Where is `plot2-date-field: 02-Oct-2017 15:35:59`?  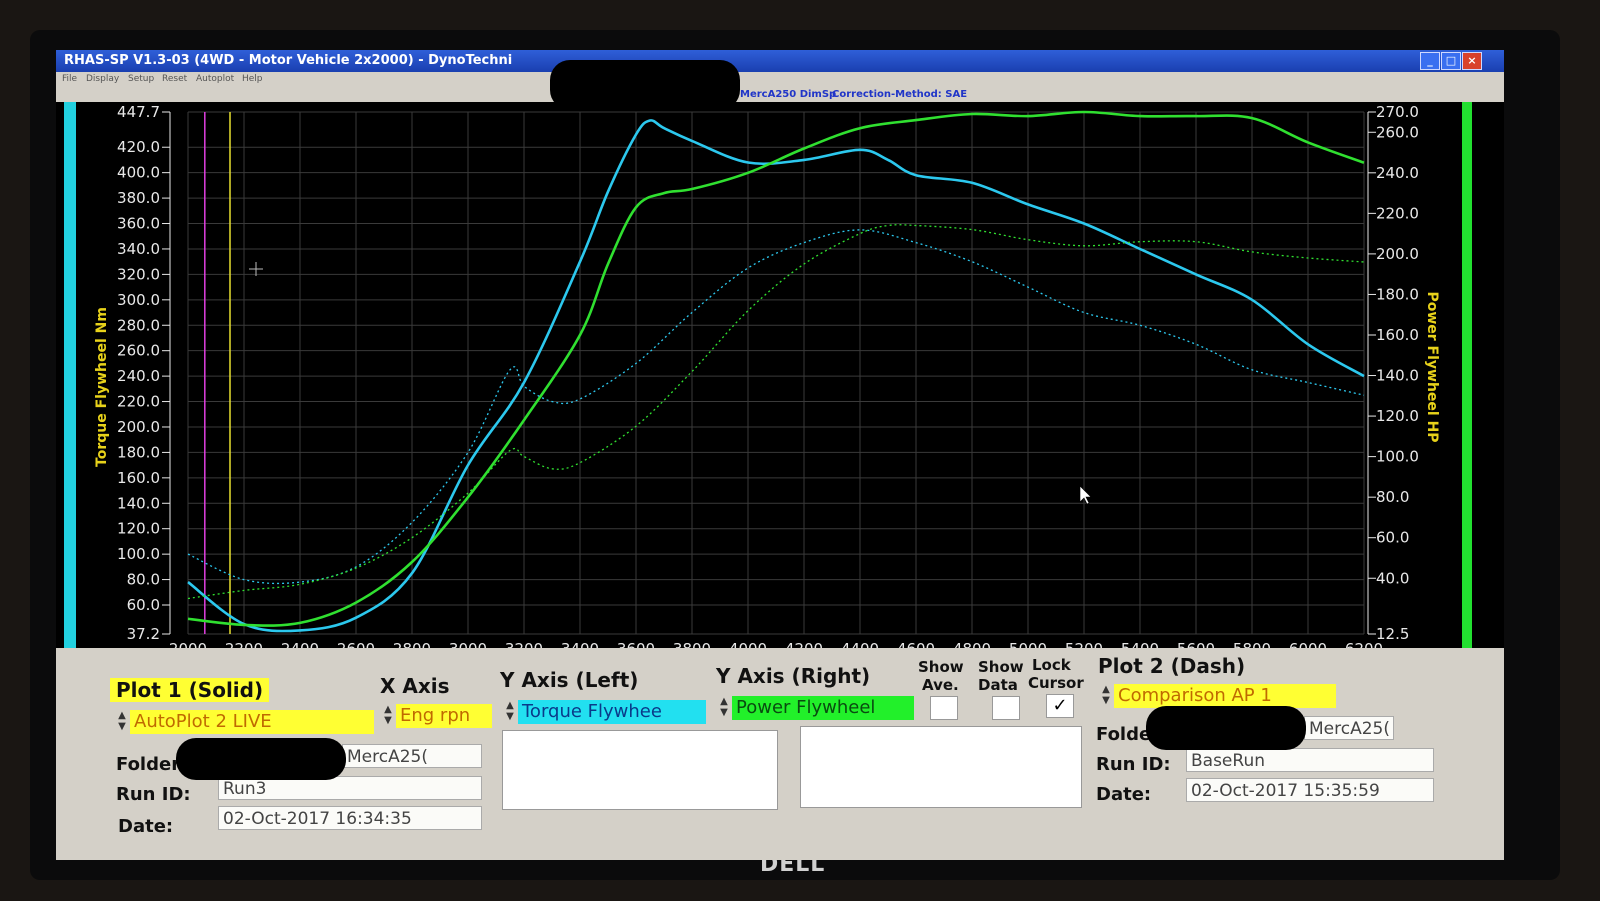 plot2-date-field: 02-Oct-2017 15:35:59 is located at coordinates (1310, 790).